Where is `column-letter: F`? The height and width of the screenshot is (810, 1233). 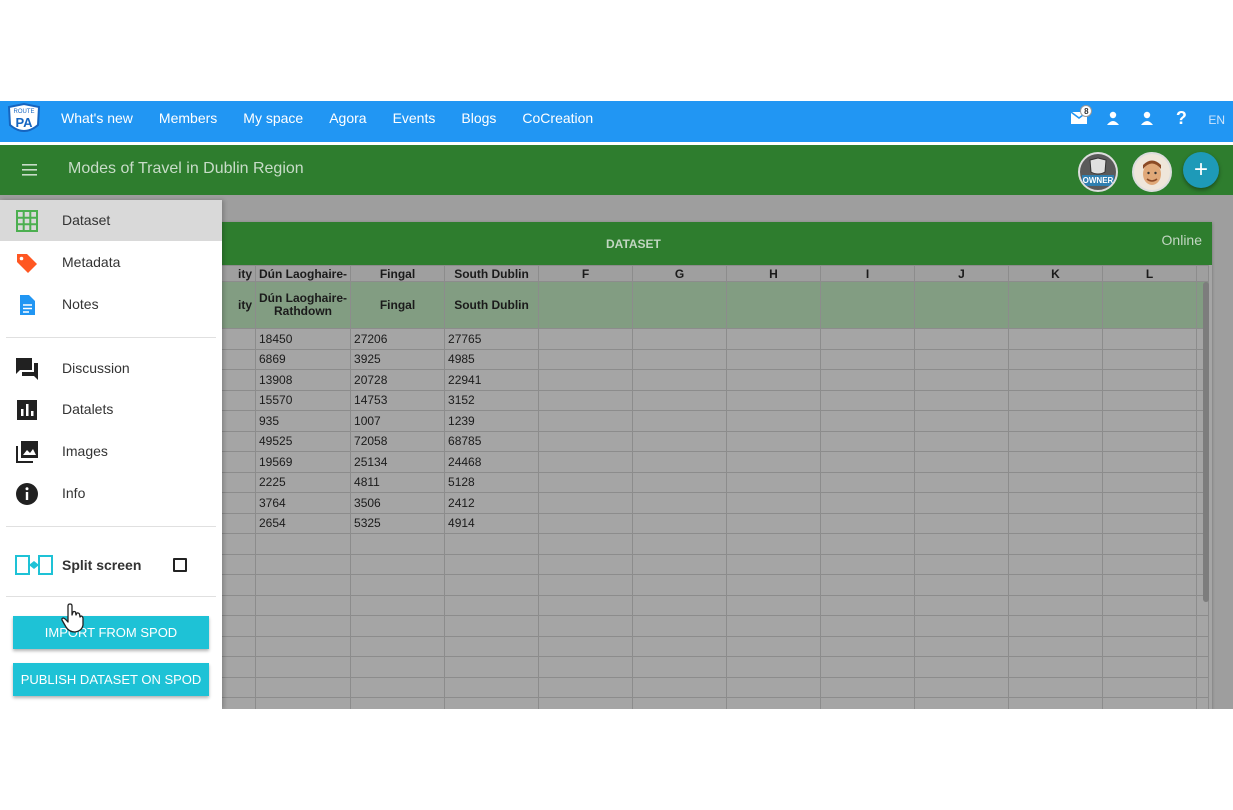
column-letter: F is located at coordinates (586, 273).